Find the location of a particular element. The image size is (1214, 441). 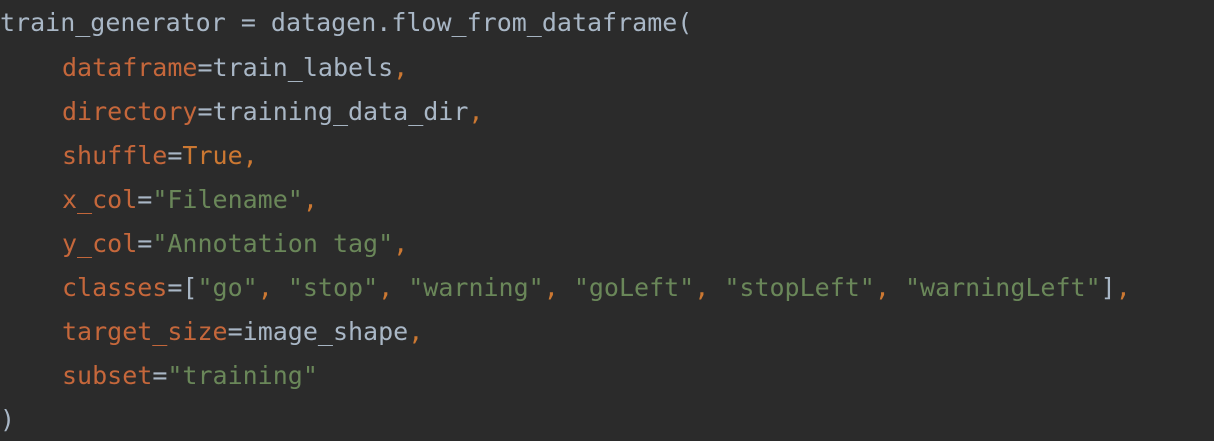

code-line-y-col: y_col="Annotation tag", is located at coordinates (235, 244).